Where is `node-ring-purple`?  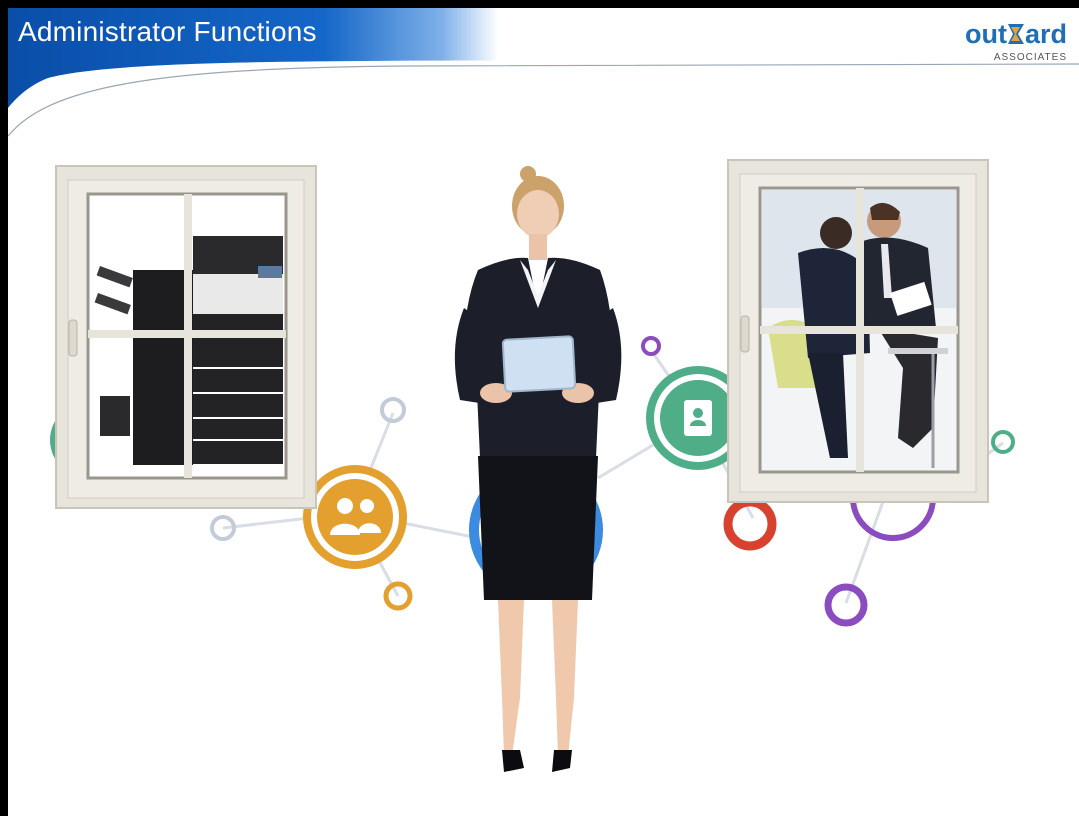 node-ring-purple is located at coordinates (846, 605).